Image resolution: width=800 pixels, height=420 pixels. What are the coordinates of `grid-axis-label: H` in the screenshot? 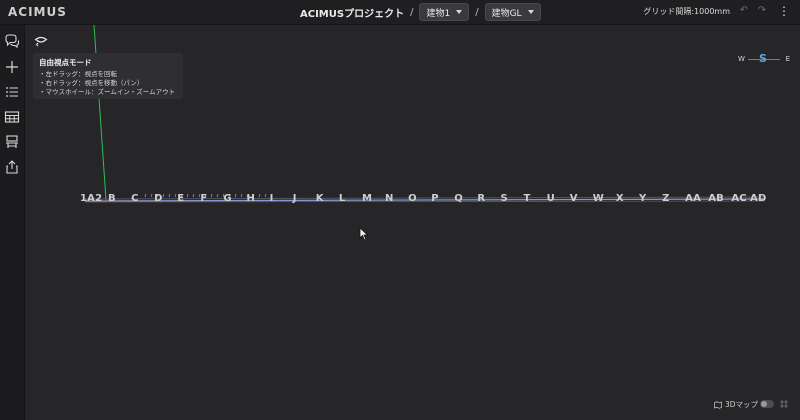 It's located at (251, 198).